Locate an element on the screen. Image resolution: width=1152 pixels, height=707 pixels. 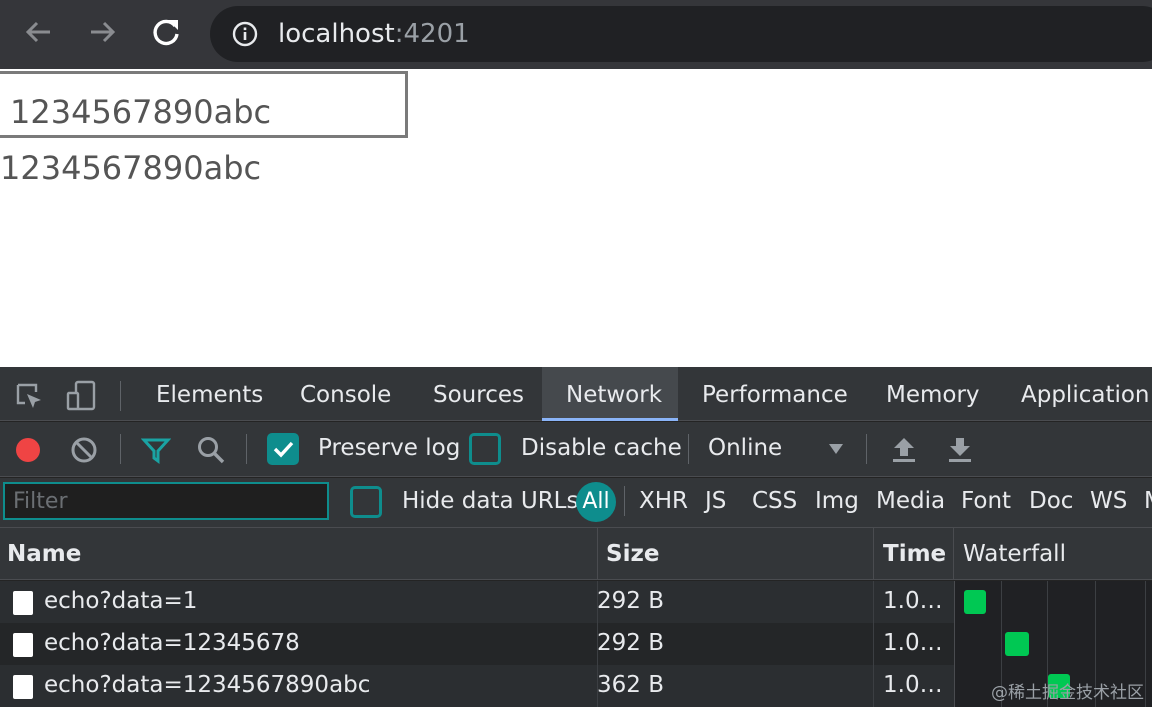
echo-output: 1234567890abc is located at coordinates (131, 168).